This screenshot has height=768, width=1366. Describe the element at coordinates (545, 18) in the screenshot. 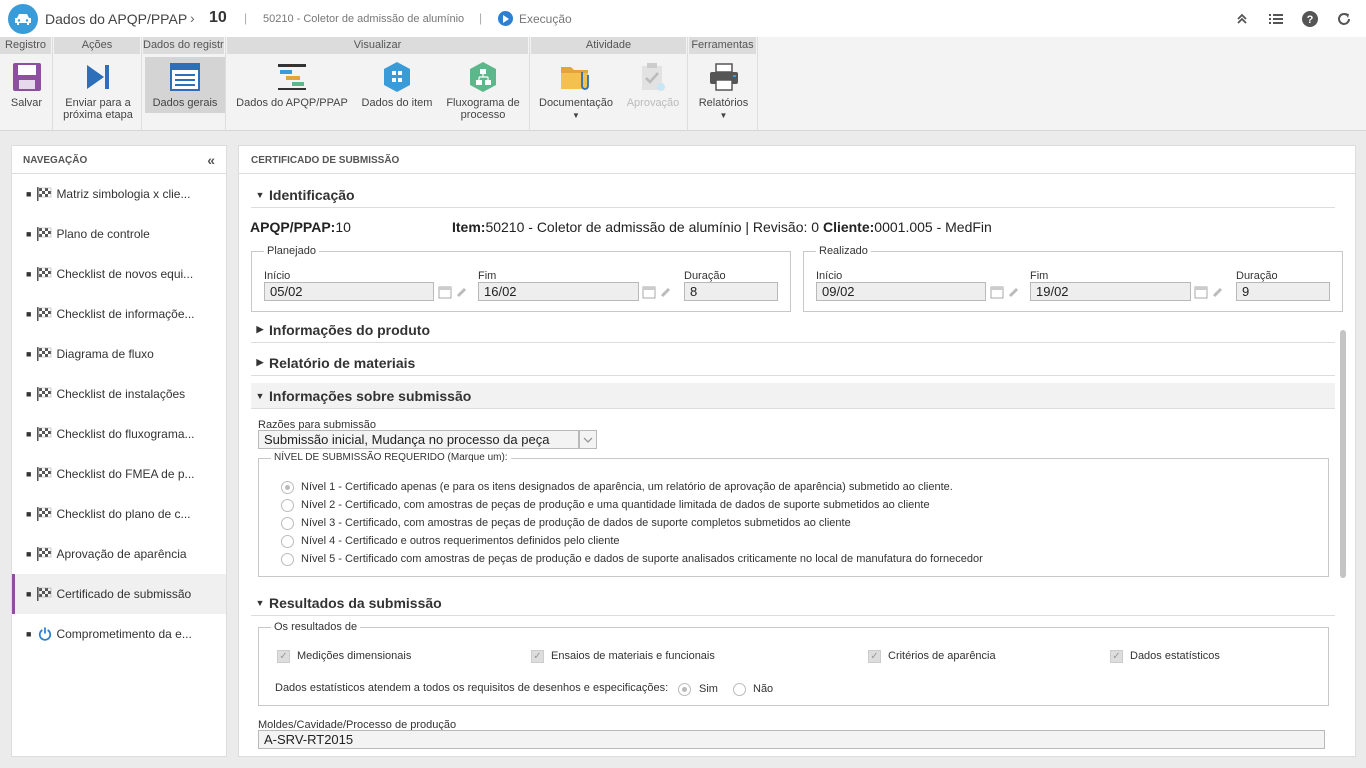

I see `status-text: Execução` at that location.